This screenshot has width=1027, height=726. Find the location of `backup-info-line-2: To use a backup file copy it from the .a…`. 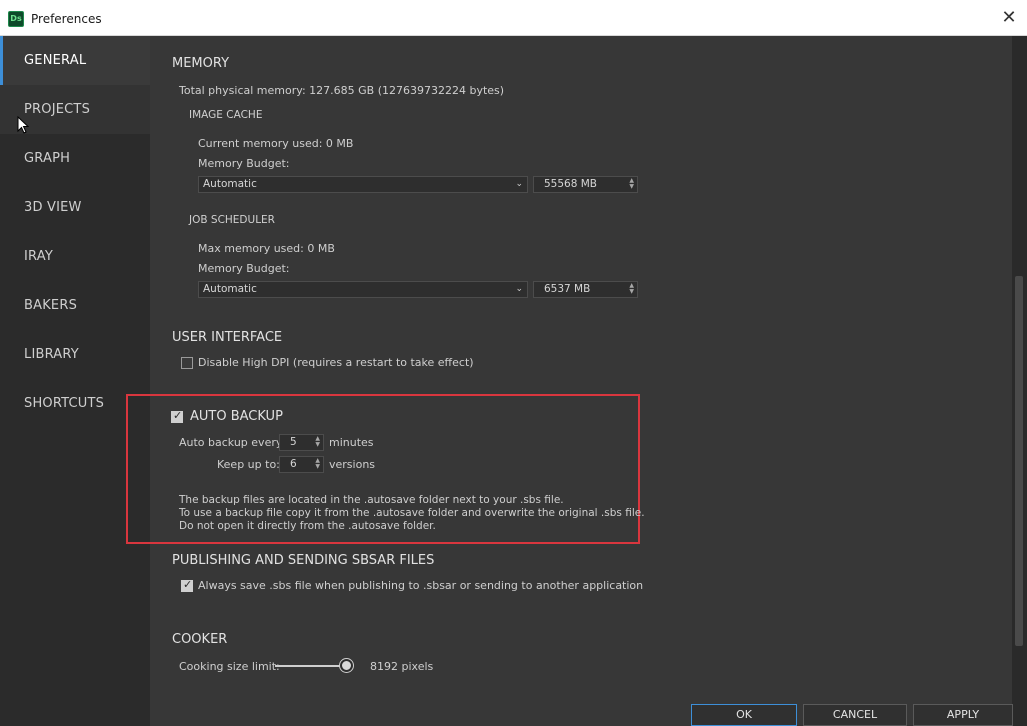

backup-info-line-2: To use a backup file copy it from the .a… is located at coordinates (412, 513).